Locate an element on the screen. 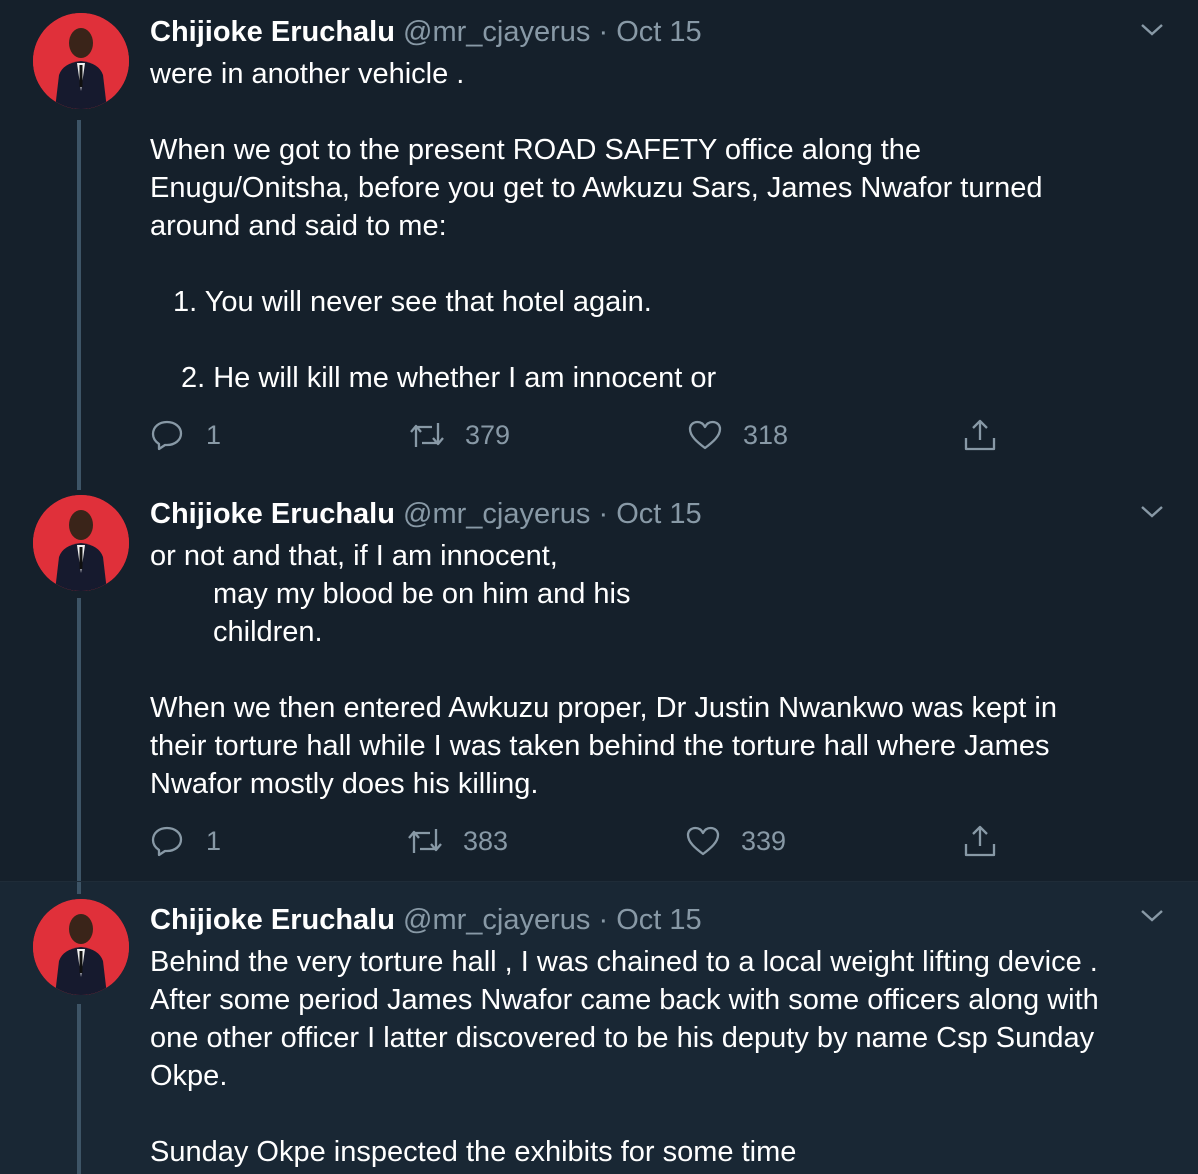 This screenshot has width=1198, height=1174. retweet-button: 383 is located at coordinates (456, 841).